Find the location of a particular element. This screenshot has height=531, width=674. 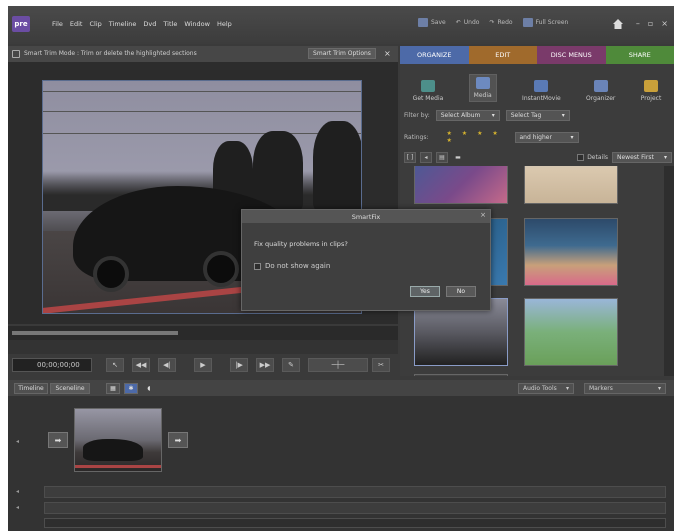

scene-clip is located at coordinates (118, 440).